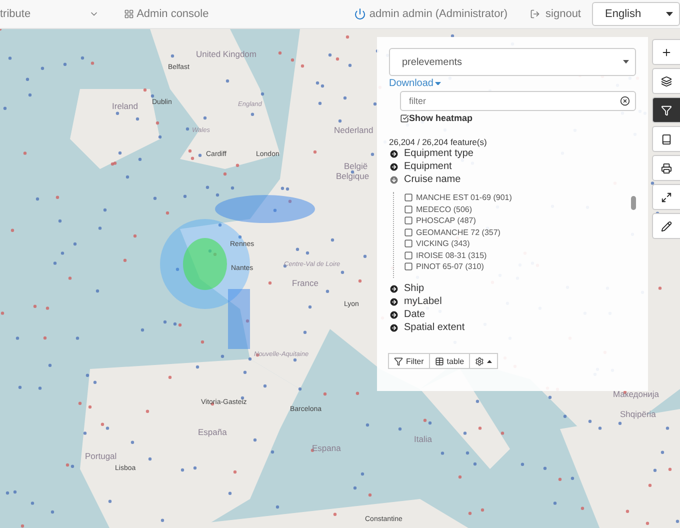  Describe the element at coordinates (638, 414) in the screenshot. I see `map-label: Shqipëria` at that location.